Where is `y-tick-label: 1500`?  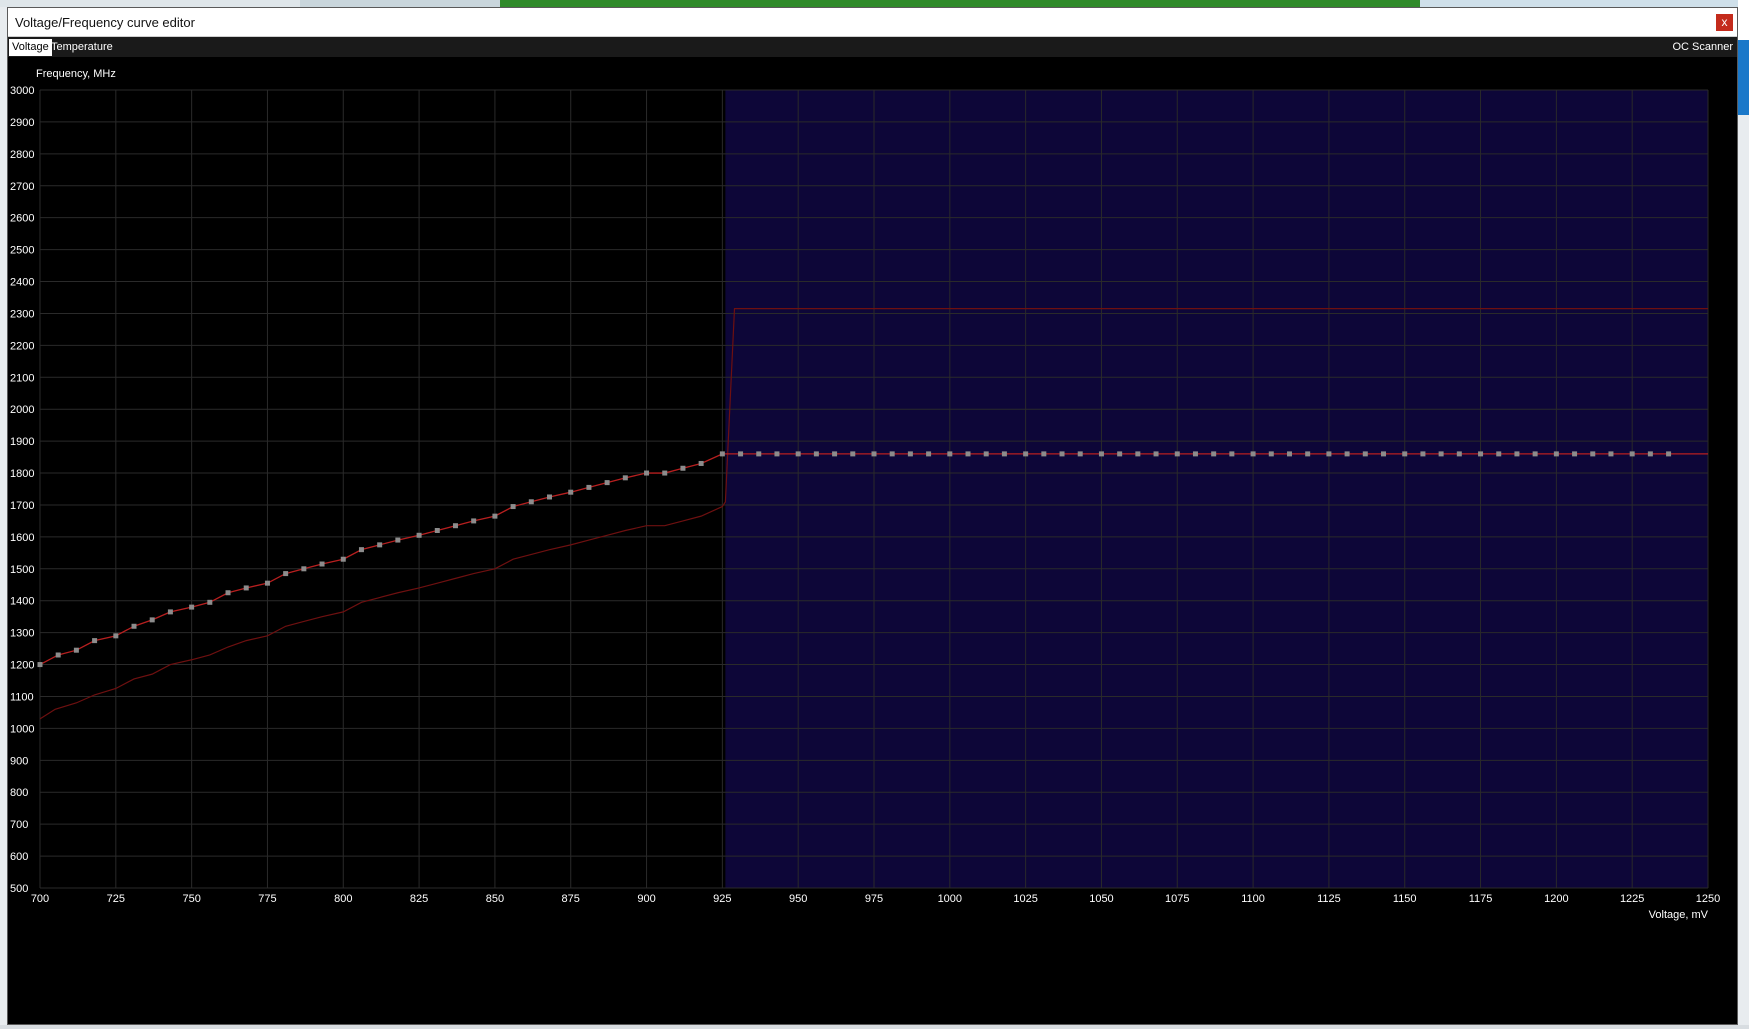 y-tick-label: 1500 is located at coordinates (22, 570).